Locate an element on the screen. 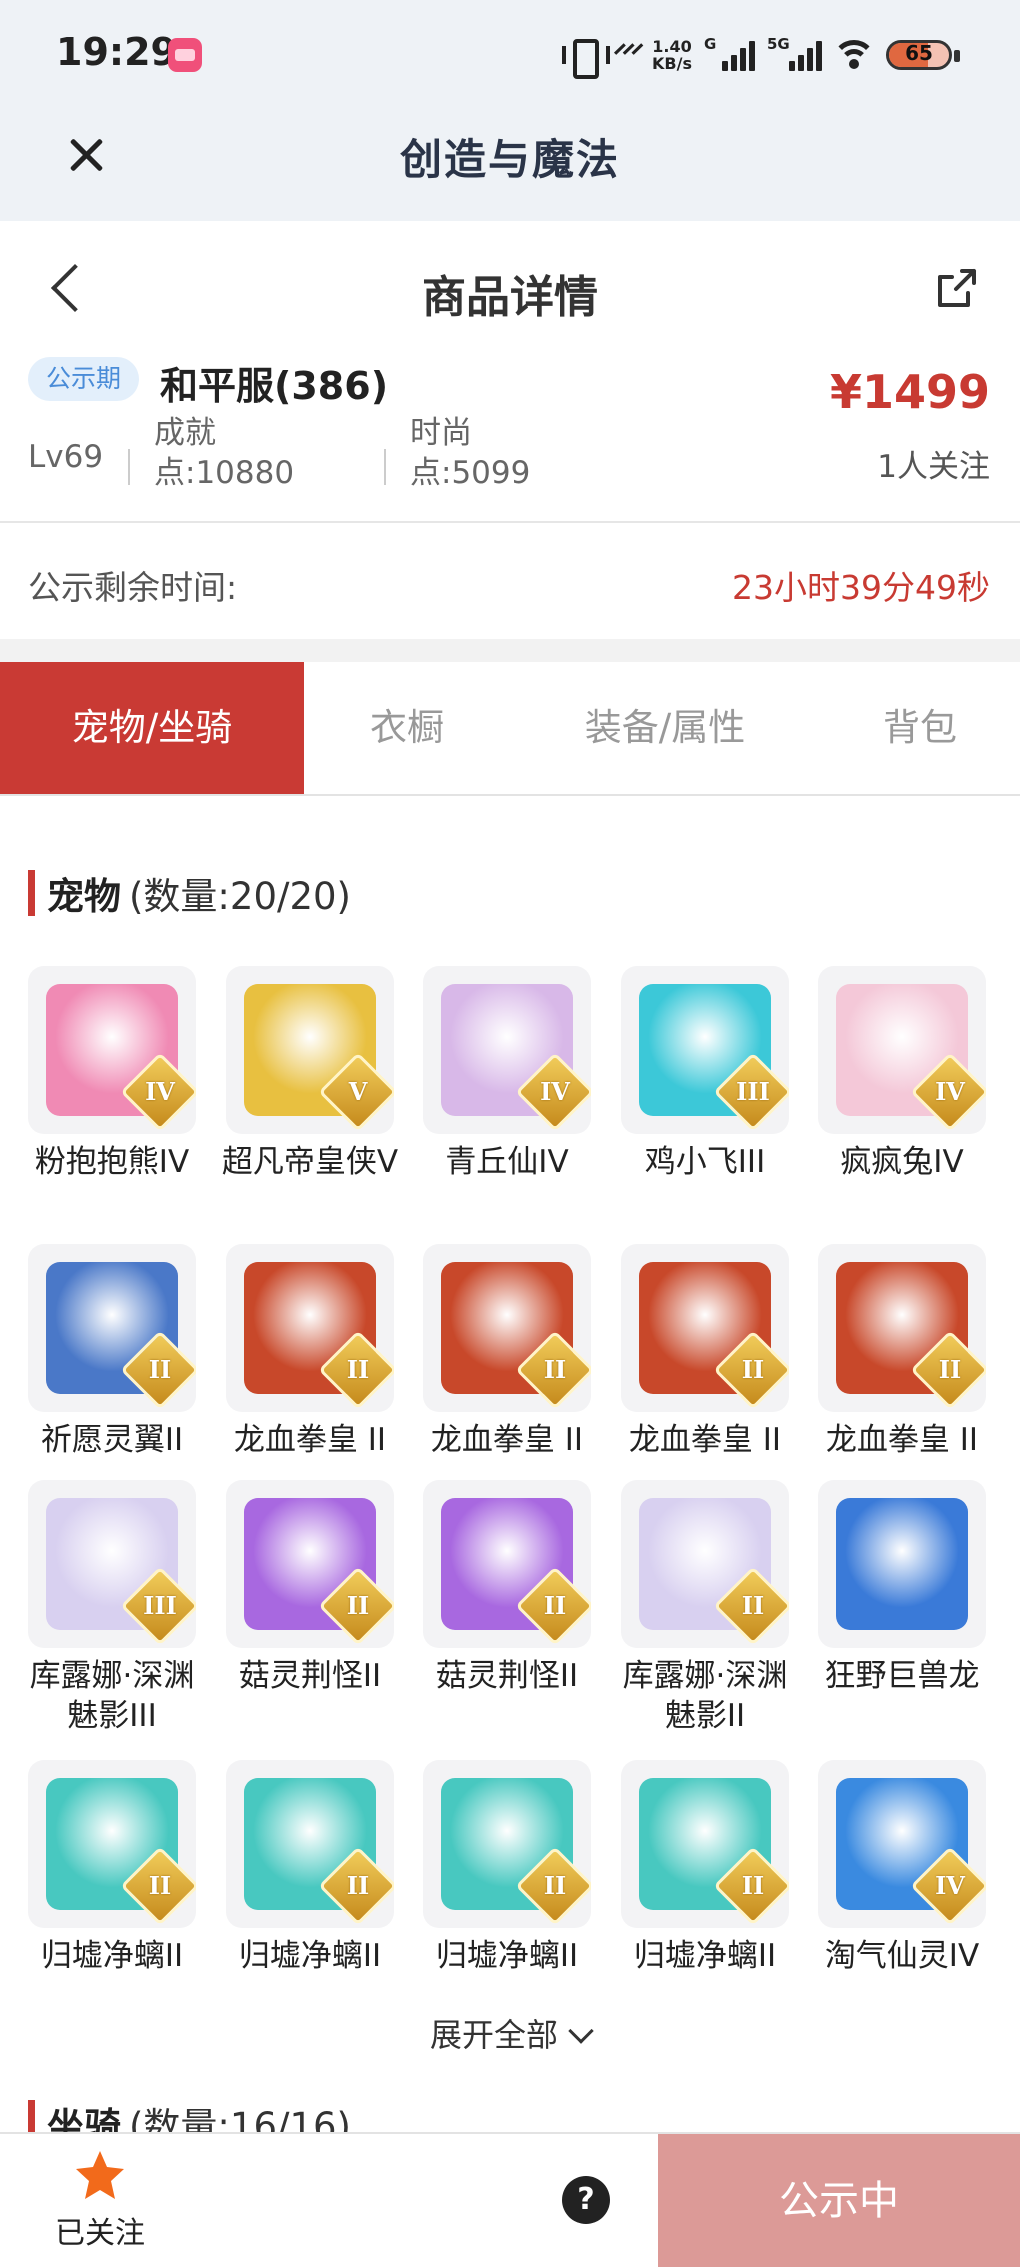 This screenshot has width=1020, height=2267. pet-name: 粉抱抱熊IV is located at coordinates (112, 1162).